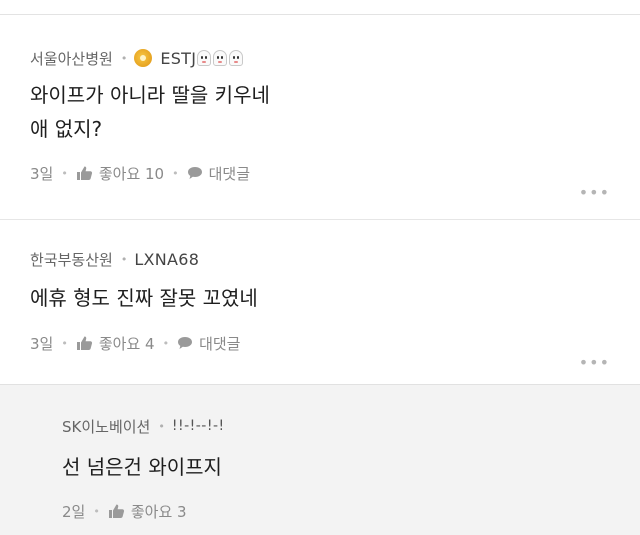 This screenshot has height=535, width=640. I want to click on comment-text-line: 애 없지?, so click(66, 129).